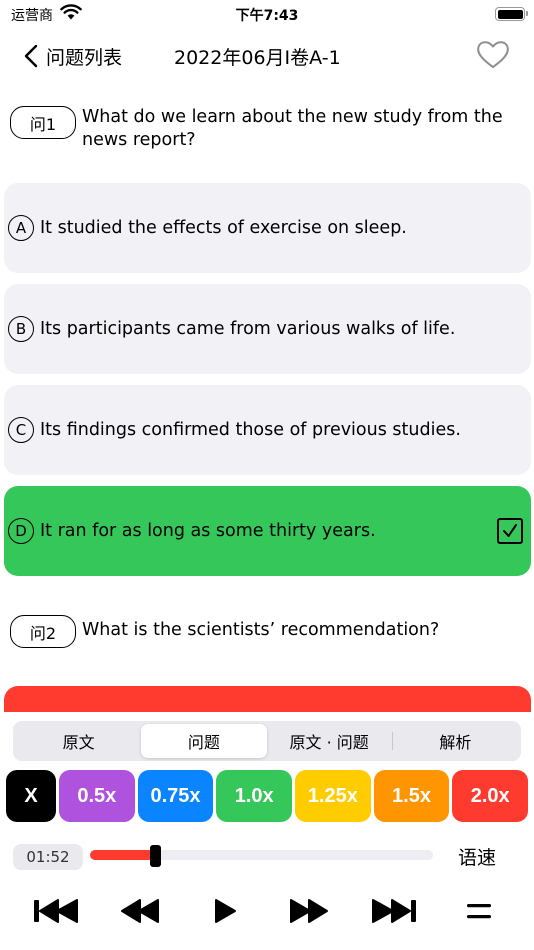 Image resolution: width=534 pixels, height=950 pixels. Describe the element at coordinates (31, 796) in the screenshot. I see `speed-close-button: X` at that location.